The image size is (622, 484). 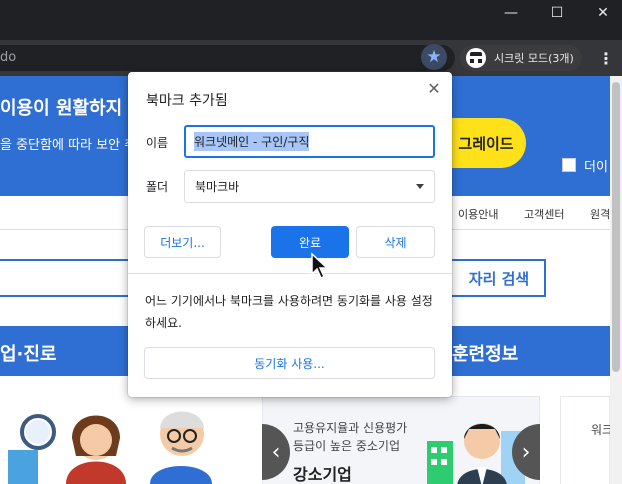 I want to click on dialog-divider, so click(x=290, y=273).